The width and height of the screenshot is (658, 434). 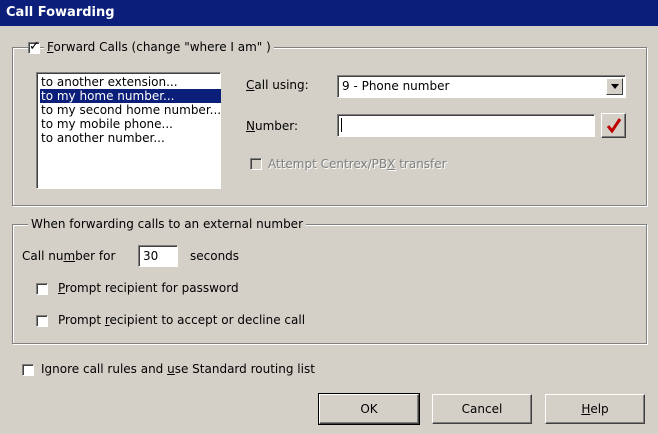 I want to click on seconds-input: 30, so click(x=158, y=256).